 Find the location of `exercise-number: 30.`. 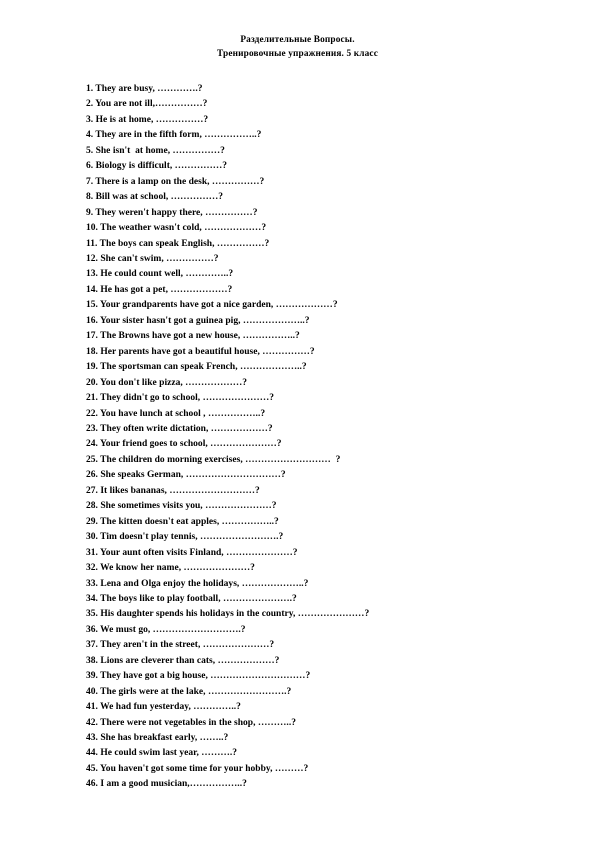

exercise-number: 30. is located at coordinates (92, 537).